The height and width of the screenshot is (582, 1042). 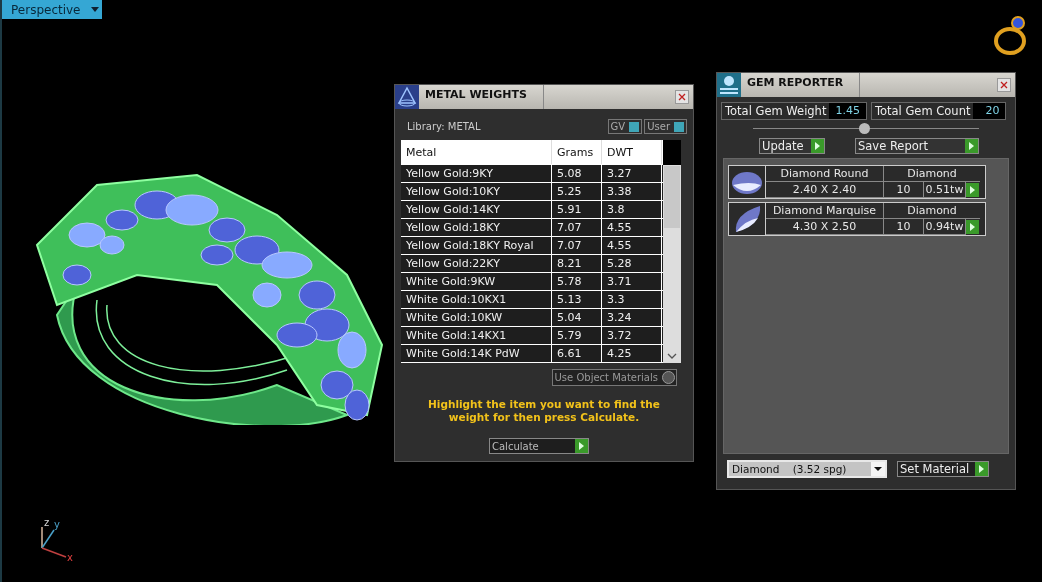 I want to click on library-label: Library: METAL, so click(x=444, y=126).